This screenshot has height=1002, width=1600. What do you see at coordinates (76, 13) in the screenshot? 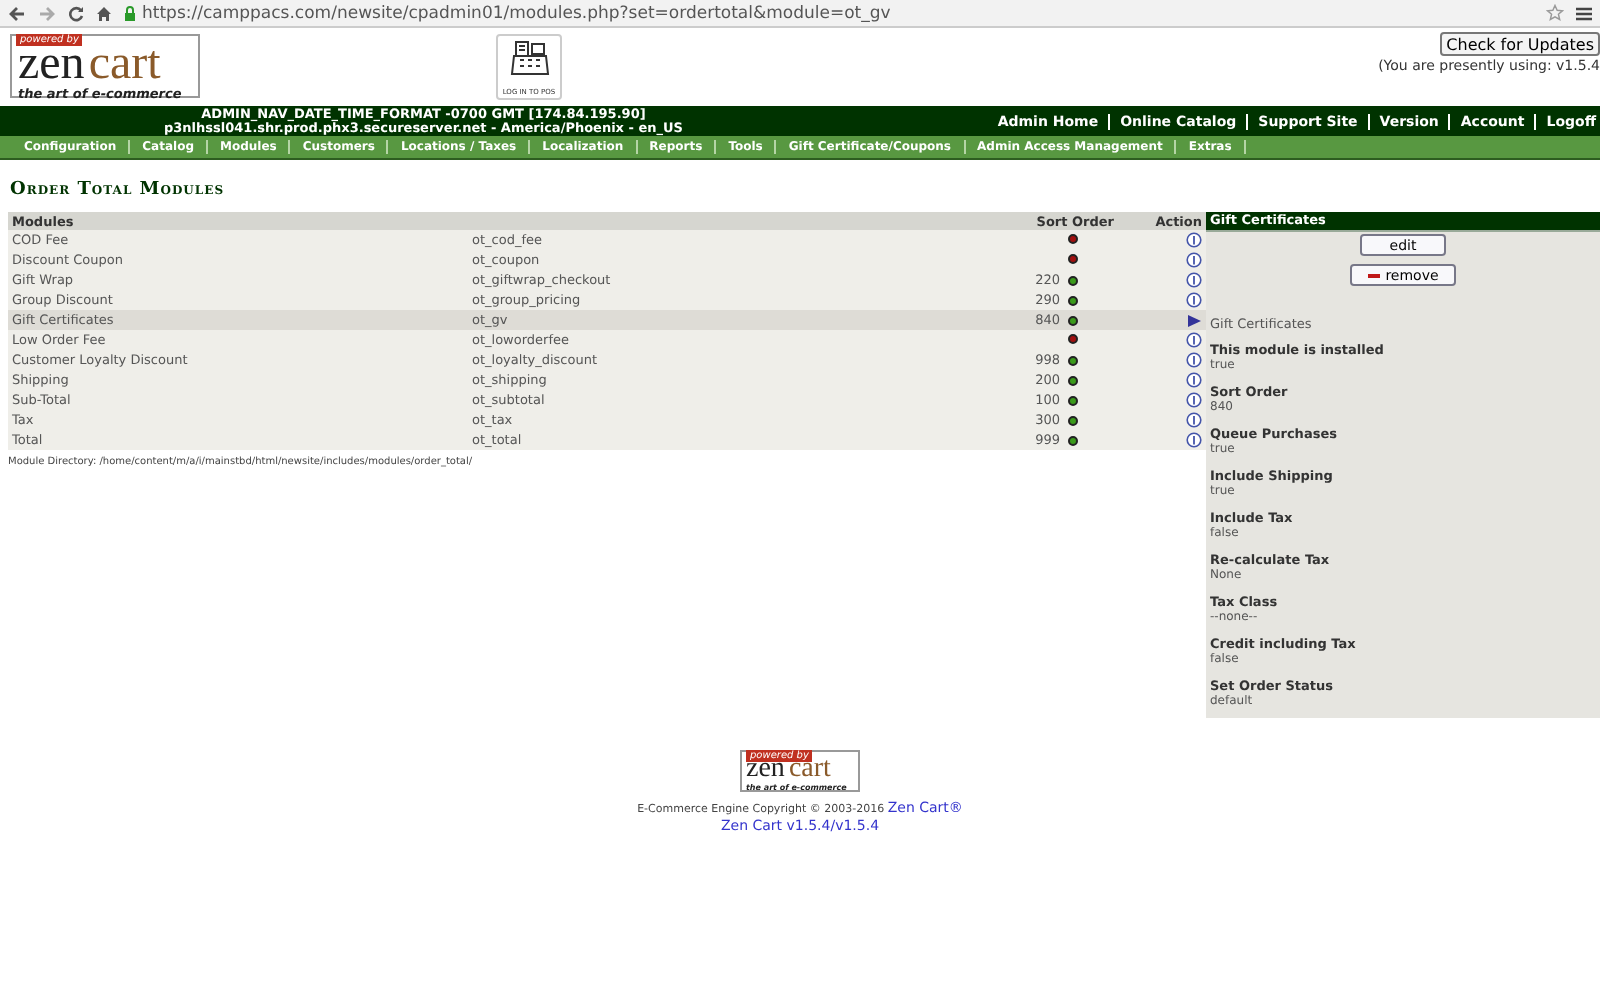
I see `reload-icon` at bounding box center [76, 13].